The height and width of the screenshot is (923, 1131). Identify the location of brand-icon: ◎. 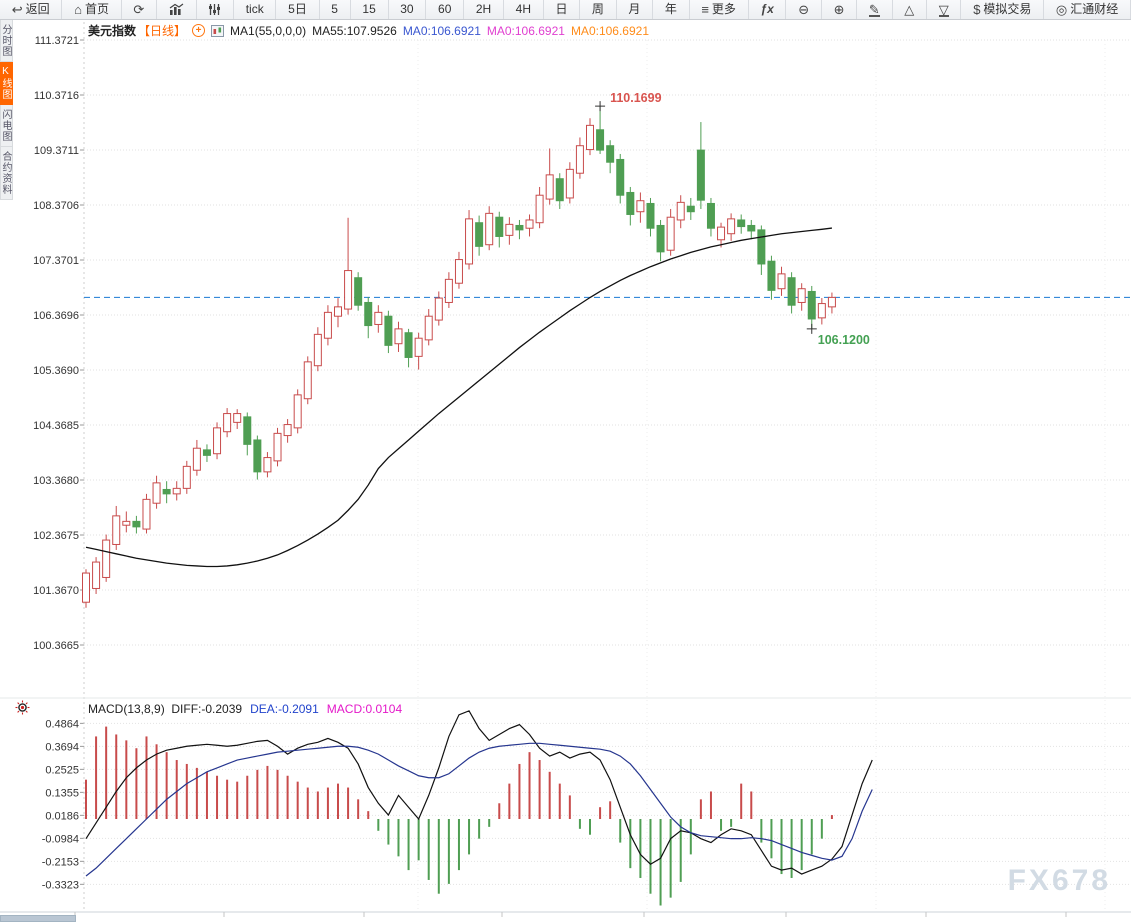
(1061, 9).